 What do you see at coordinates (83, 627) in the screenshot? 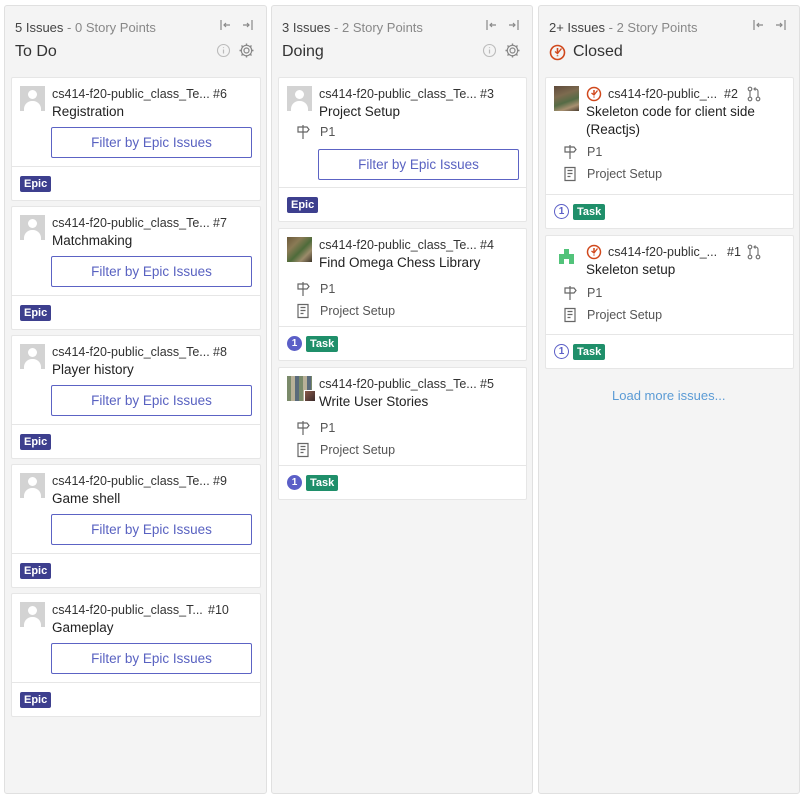
I see `issue-title: Gameplay` at bounding box center [83, 627].